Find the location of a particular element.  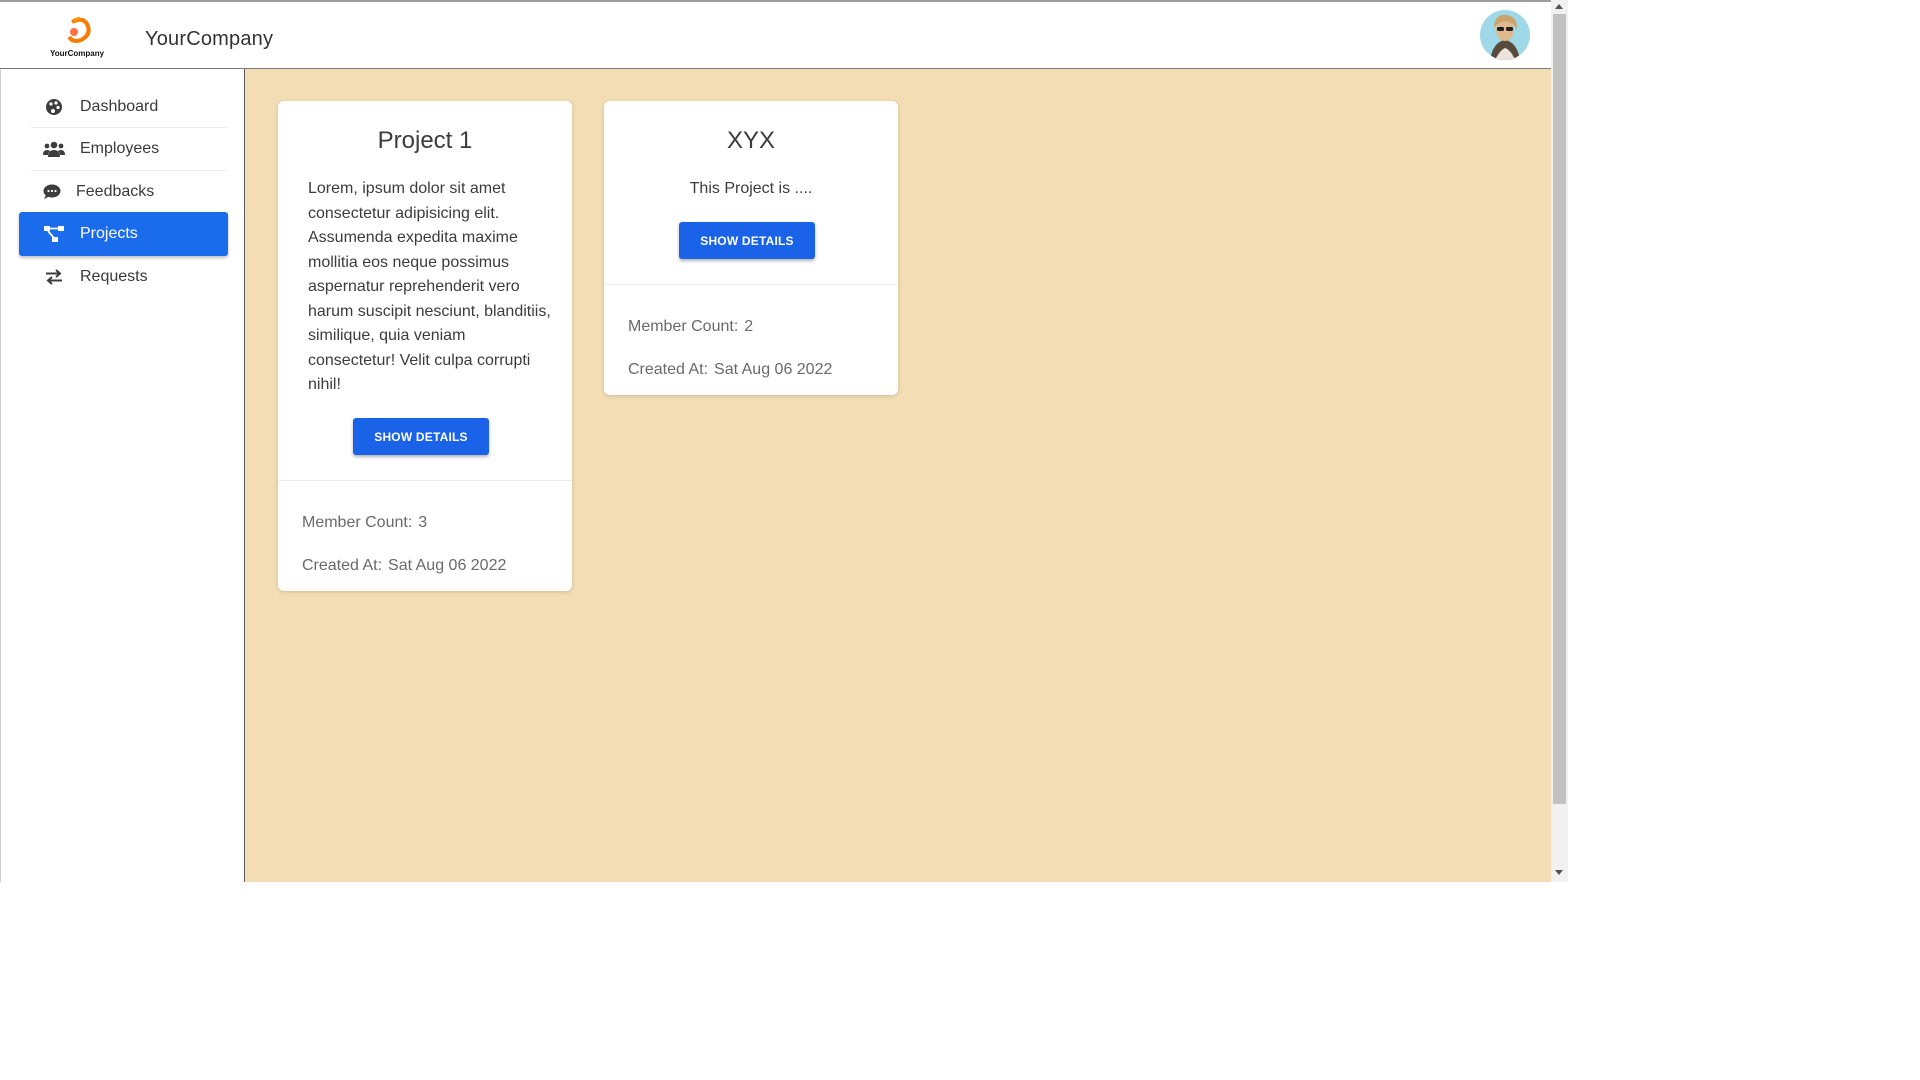

project-title: XYX is located at coordinates (751, 140).